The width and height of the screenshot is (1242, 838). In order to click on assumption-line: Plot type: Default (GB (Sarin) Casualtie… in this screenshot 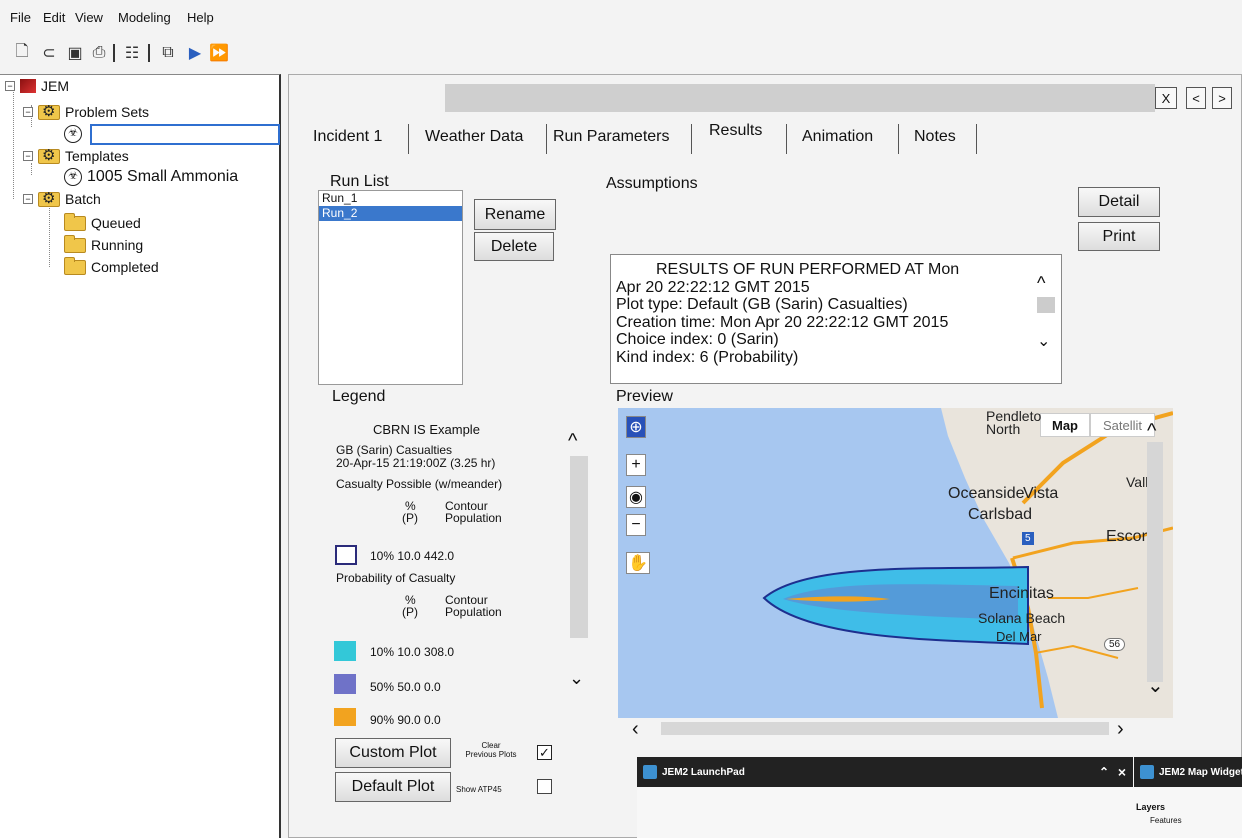, I will do `click(762, 304)`.